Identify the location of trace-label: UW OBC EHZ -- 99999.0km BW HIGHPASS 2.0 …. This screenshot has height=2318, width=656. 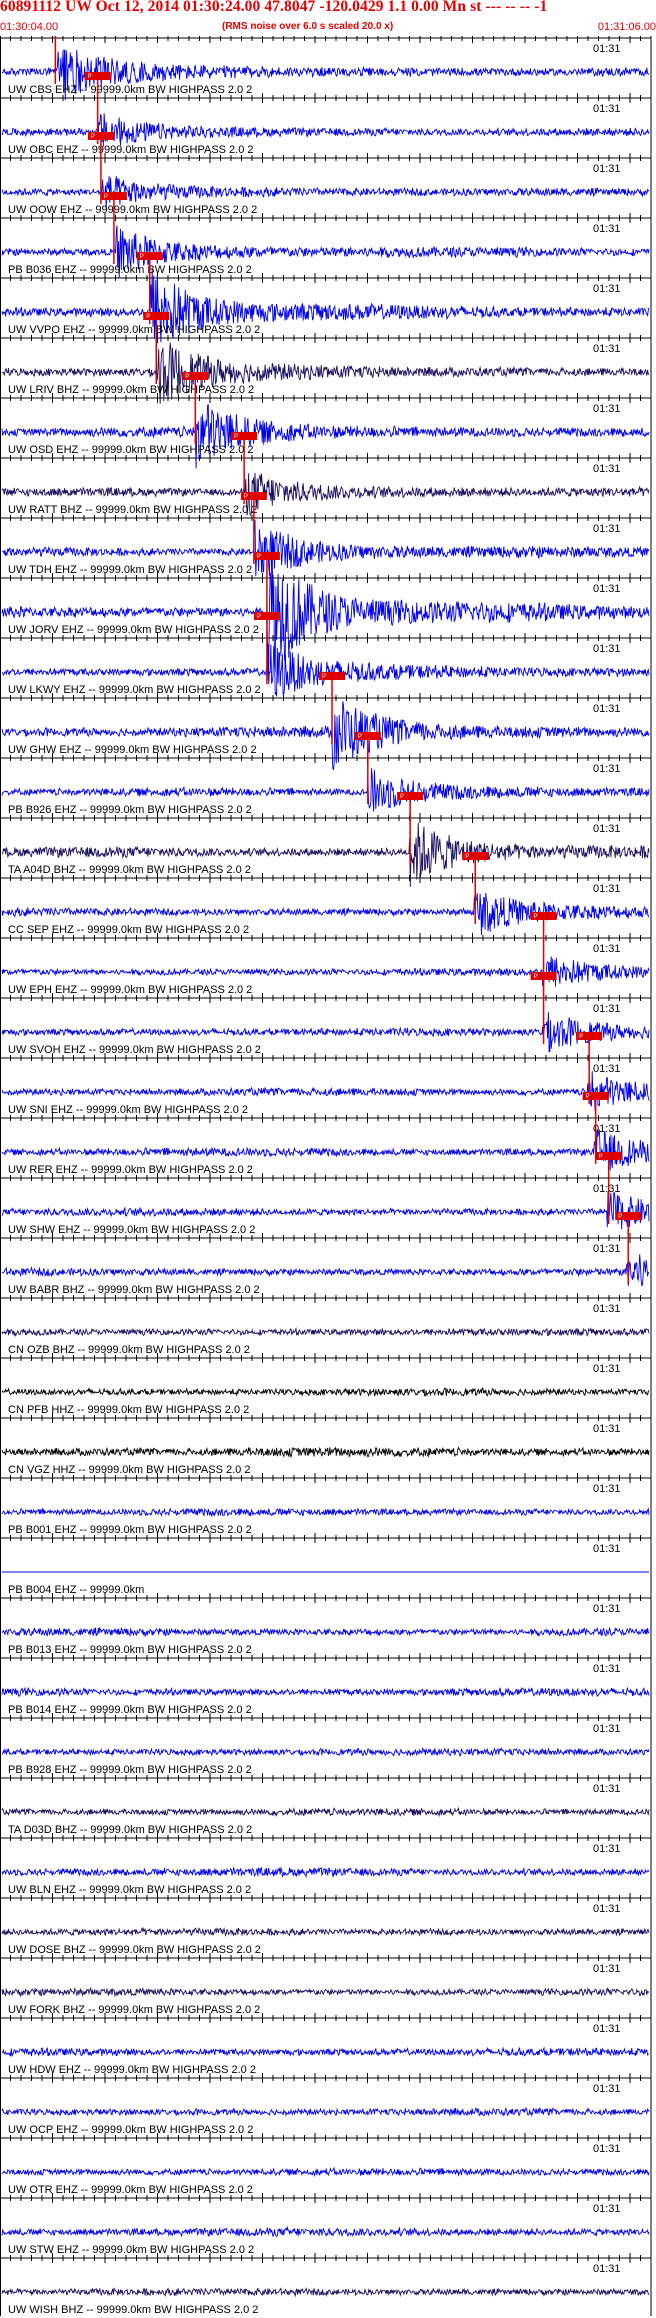
(131, 150).